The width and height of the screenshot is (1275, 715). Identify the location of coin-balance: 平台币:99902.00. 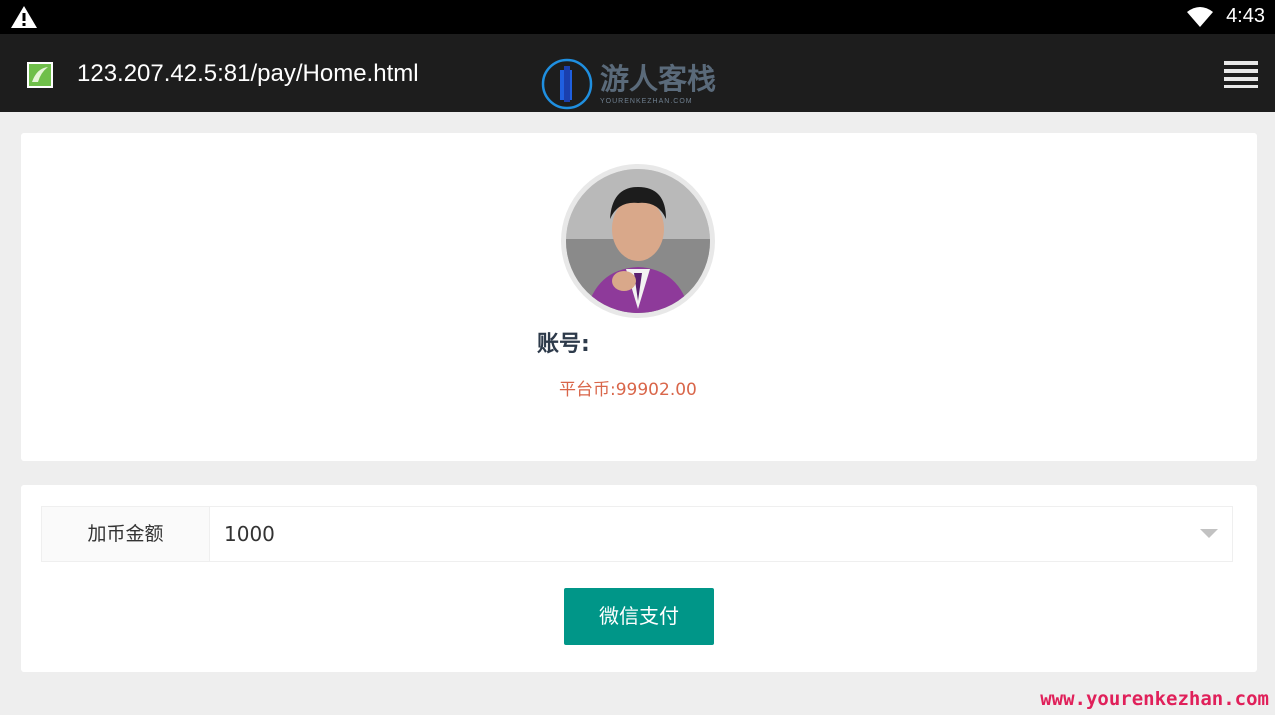
(628, 390).